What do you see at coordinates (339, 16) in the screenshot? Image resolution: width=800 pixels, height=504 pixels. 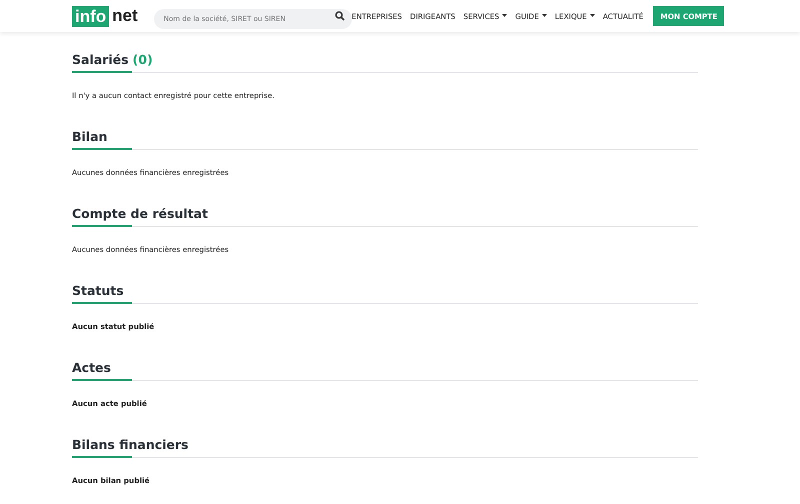 I see `search-icon` at bounding box center [339, 16].